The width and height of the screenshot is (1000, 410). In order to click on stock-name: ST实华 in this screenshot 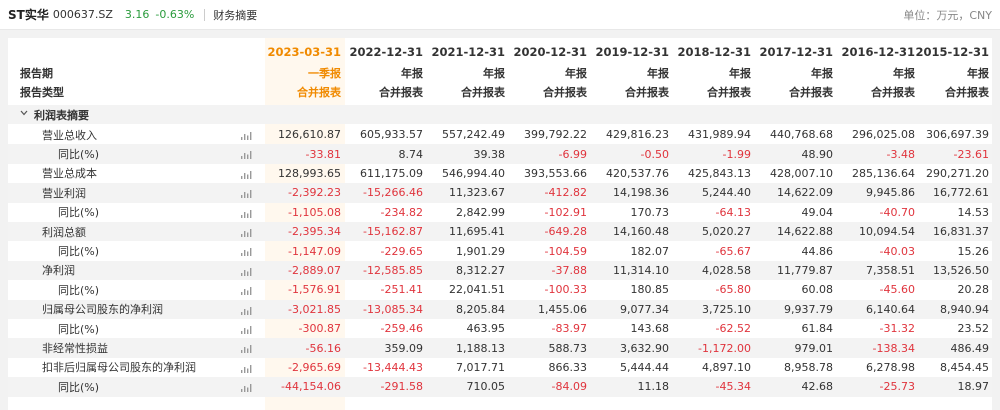, I will do `click(28, 14)`.